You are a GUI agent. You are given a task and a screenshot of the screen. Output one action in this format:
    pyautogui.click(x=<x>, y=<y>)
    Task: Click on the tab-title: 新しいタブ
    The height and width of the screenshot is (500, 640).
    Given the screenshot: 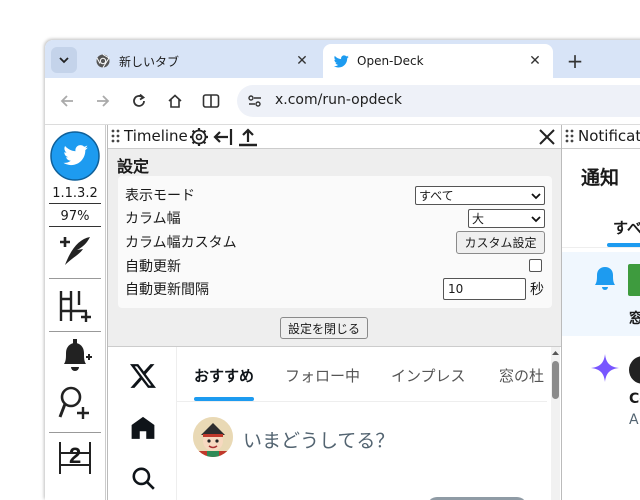 What is the action you would take?
    pyautogui.click(x=149, y=61)
    